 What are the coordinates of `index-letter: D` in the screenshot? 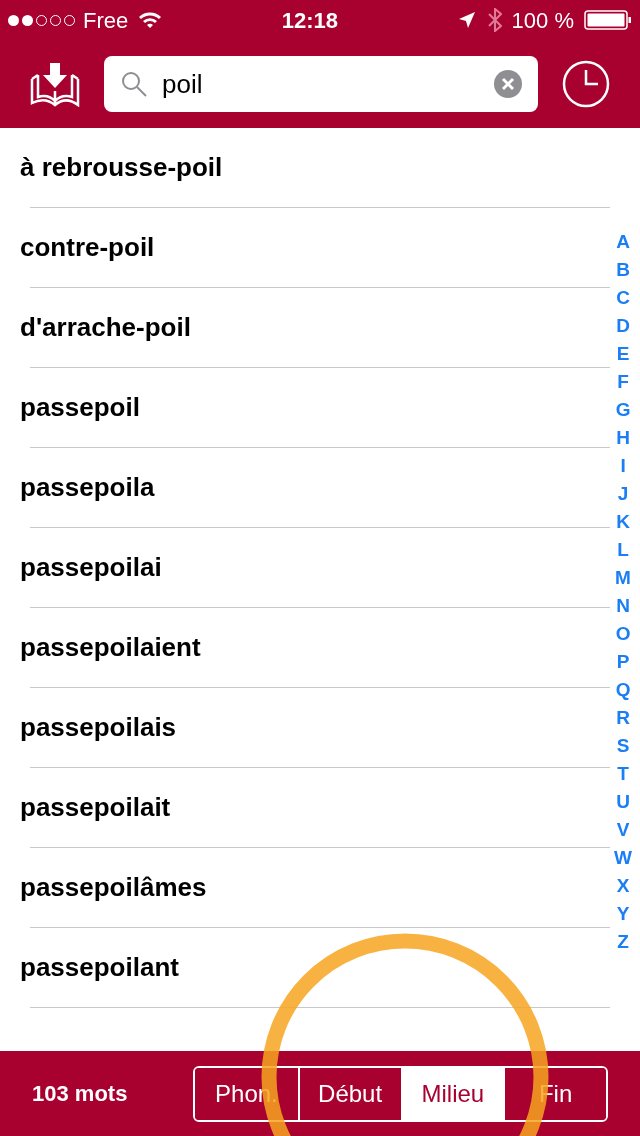 It's located at (623, 326).